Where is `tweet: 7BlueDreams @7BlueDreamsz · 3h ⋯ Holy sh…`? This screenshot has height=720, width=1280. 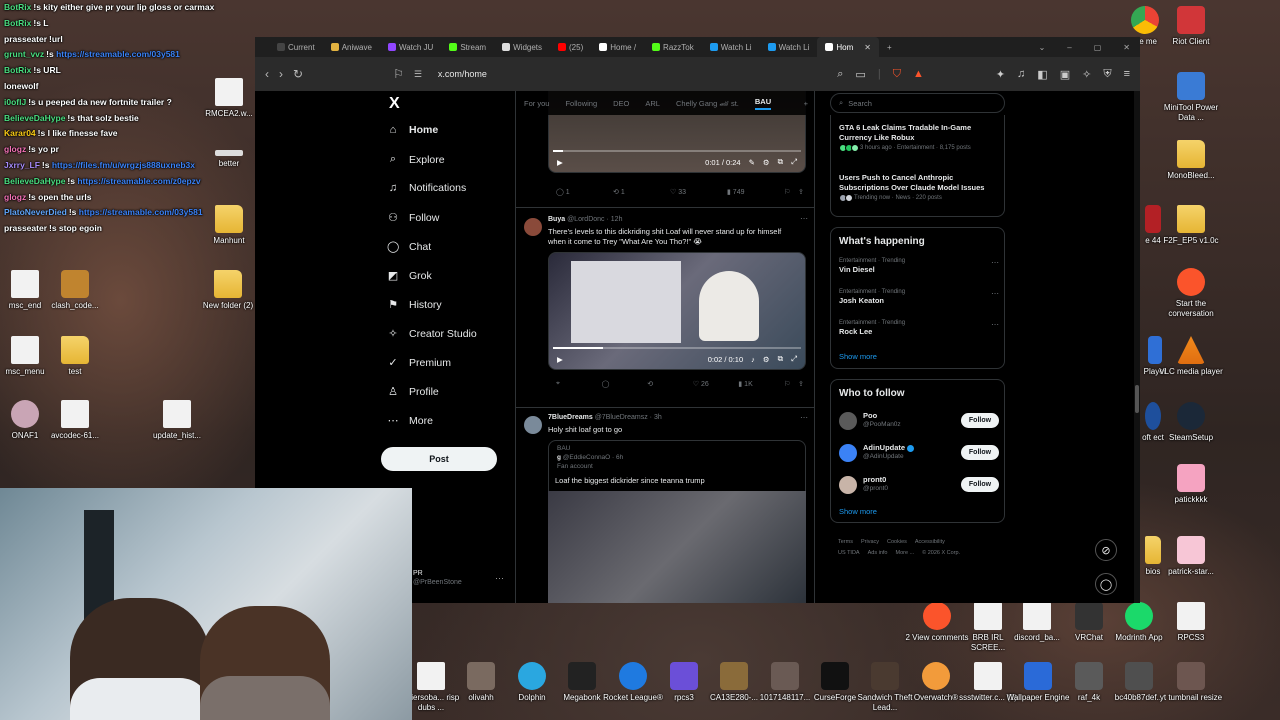
tweet: 7BlueDreams @7BlueDreamsz · 3h ⋯ Holy sh… is located at coordinates (665, 505).